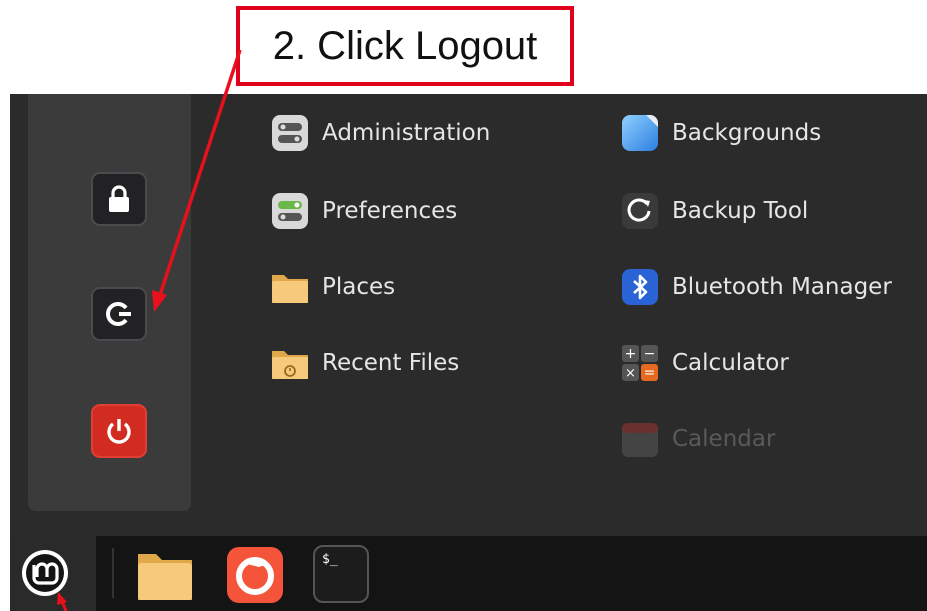  I want to click on calendar-icon, so click(640, 439).